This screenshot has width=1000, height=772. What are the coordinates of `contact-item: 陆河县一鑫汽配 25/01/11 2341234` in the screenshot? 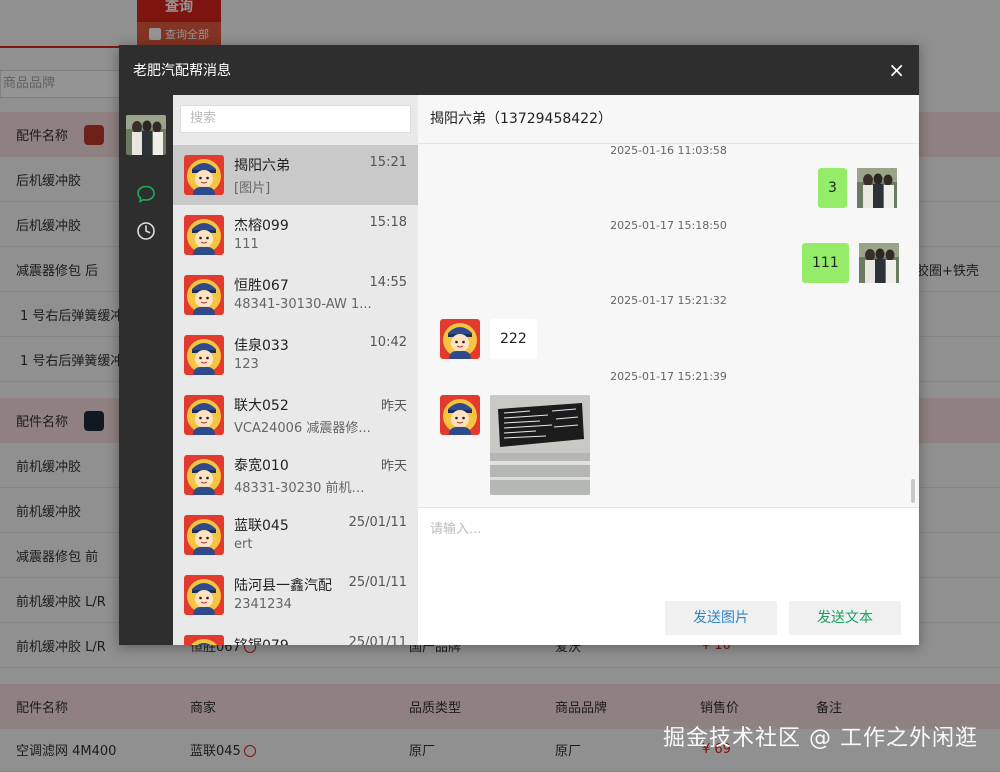 It's located at (295, 595).